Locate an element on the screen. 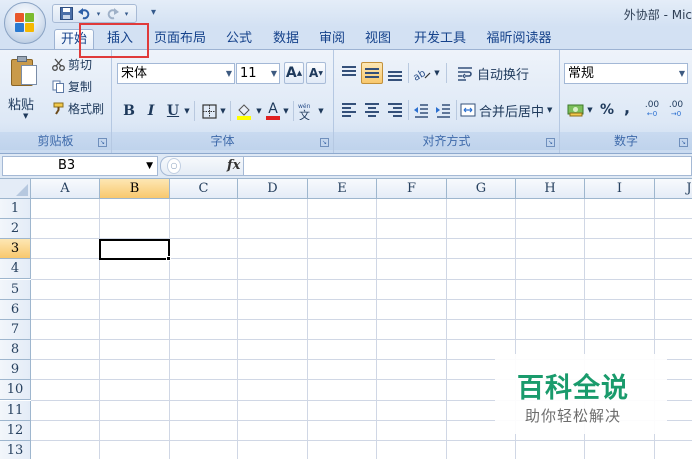 This screenshot has height=459, width=692. orientation-dropdown-icon: ▼ is located at coordinates (437, 73).